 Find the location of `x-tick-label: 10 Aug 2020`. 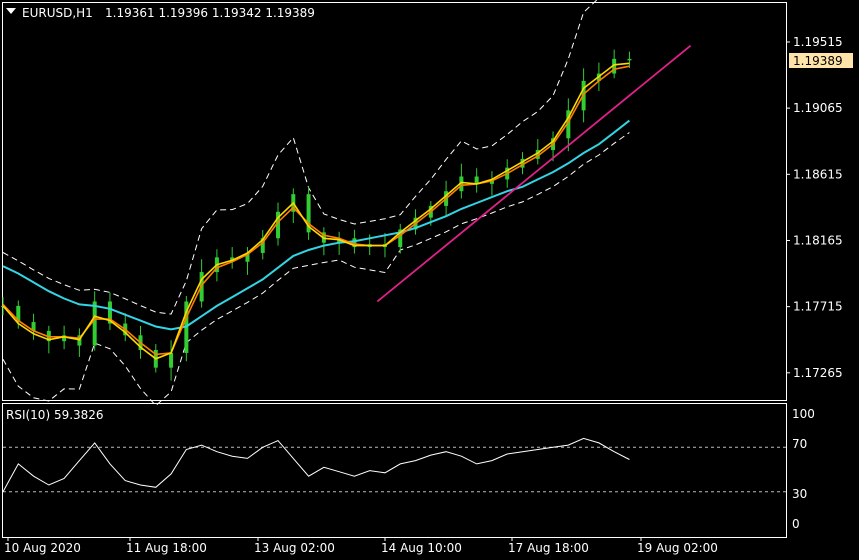

x-tick-label: 10 Aug 2020 is located at coordinates (42, 548).